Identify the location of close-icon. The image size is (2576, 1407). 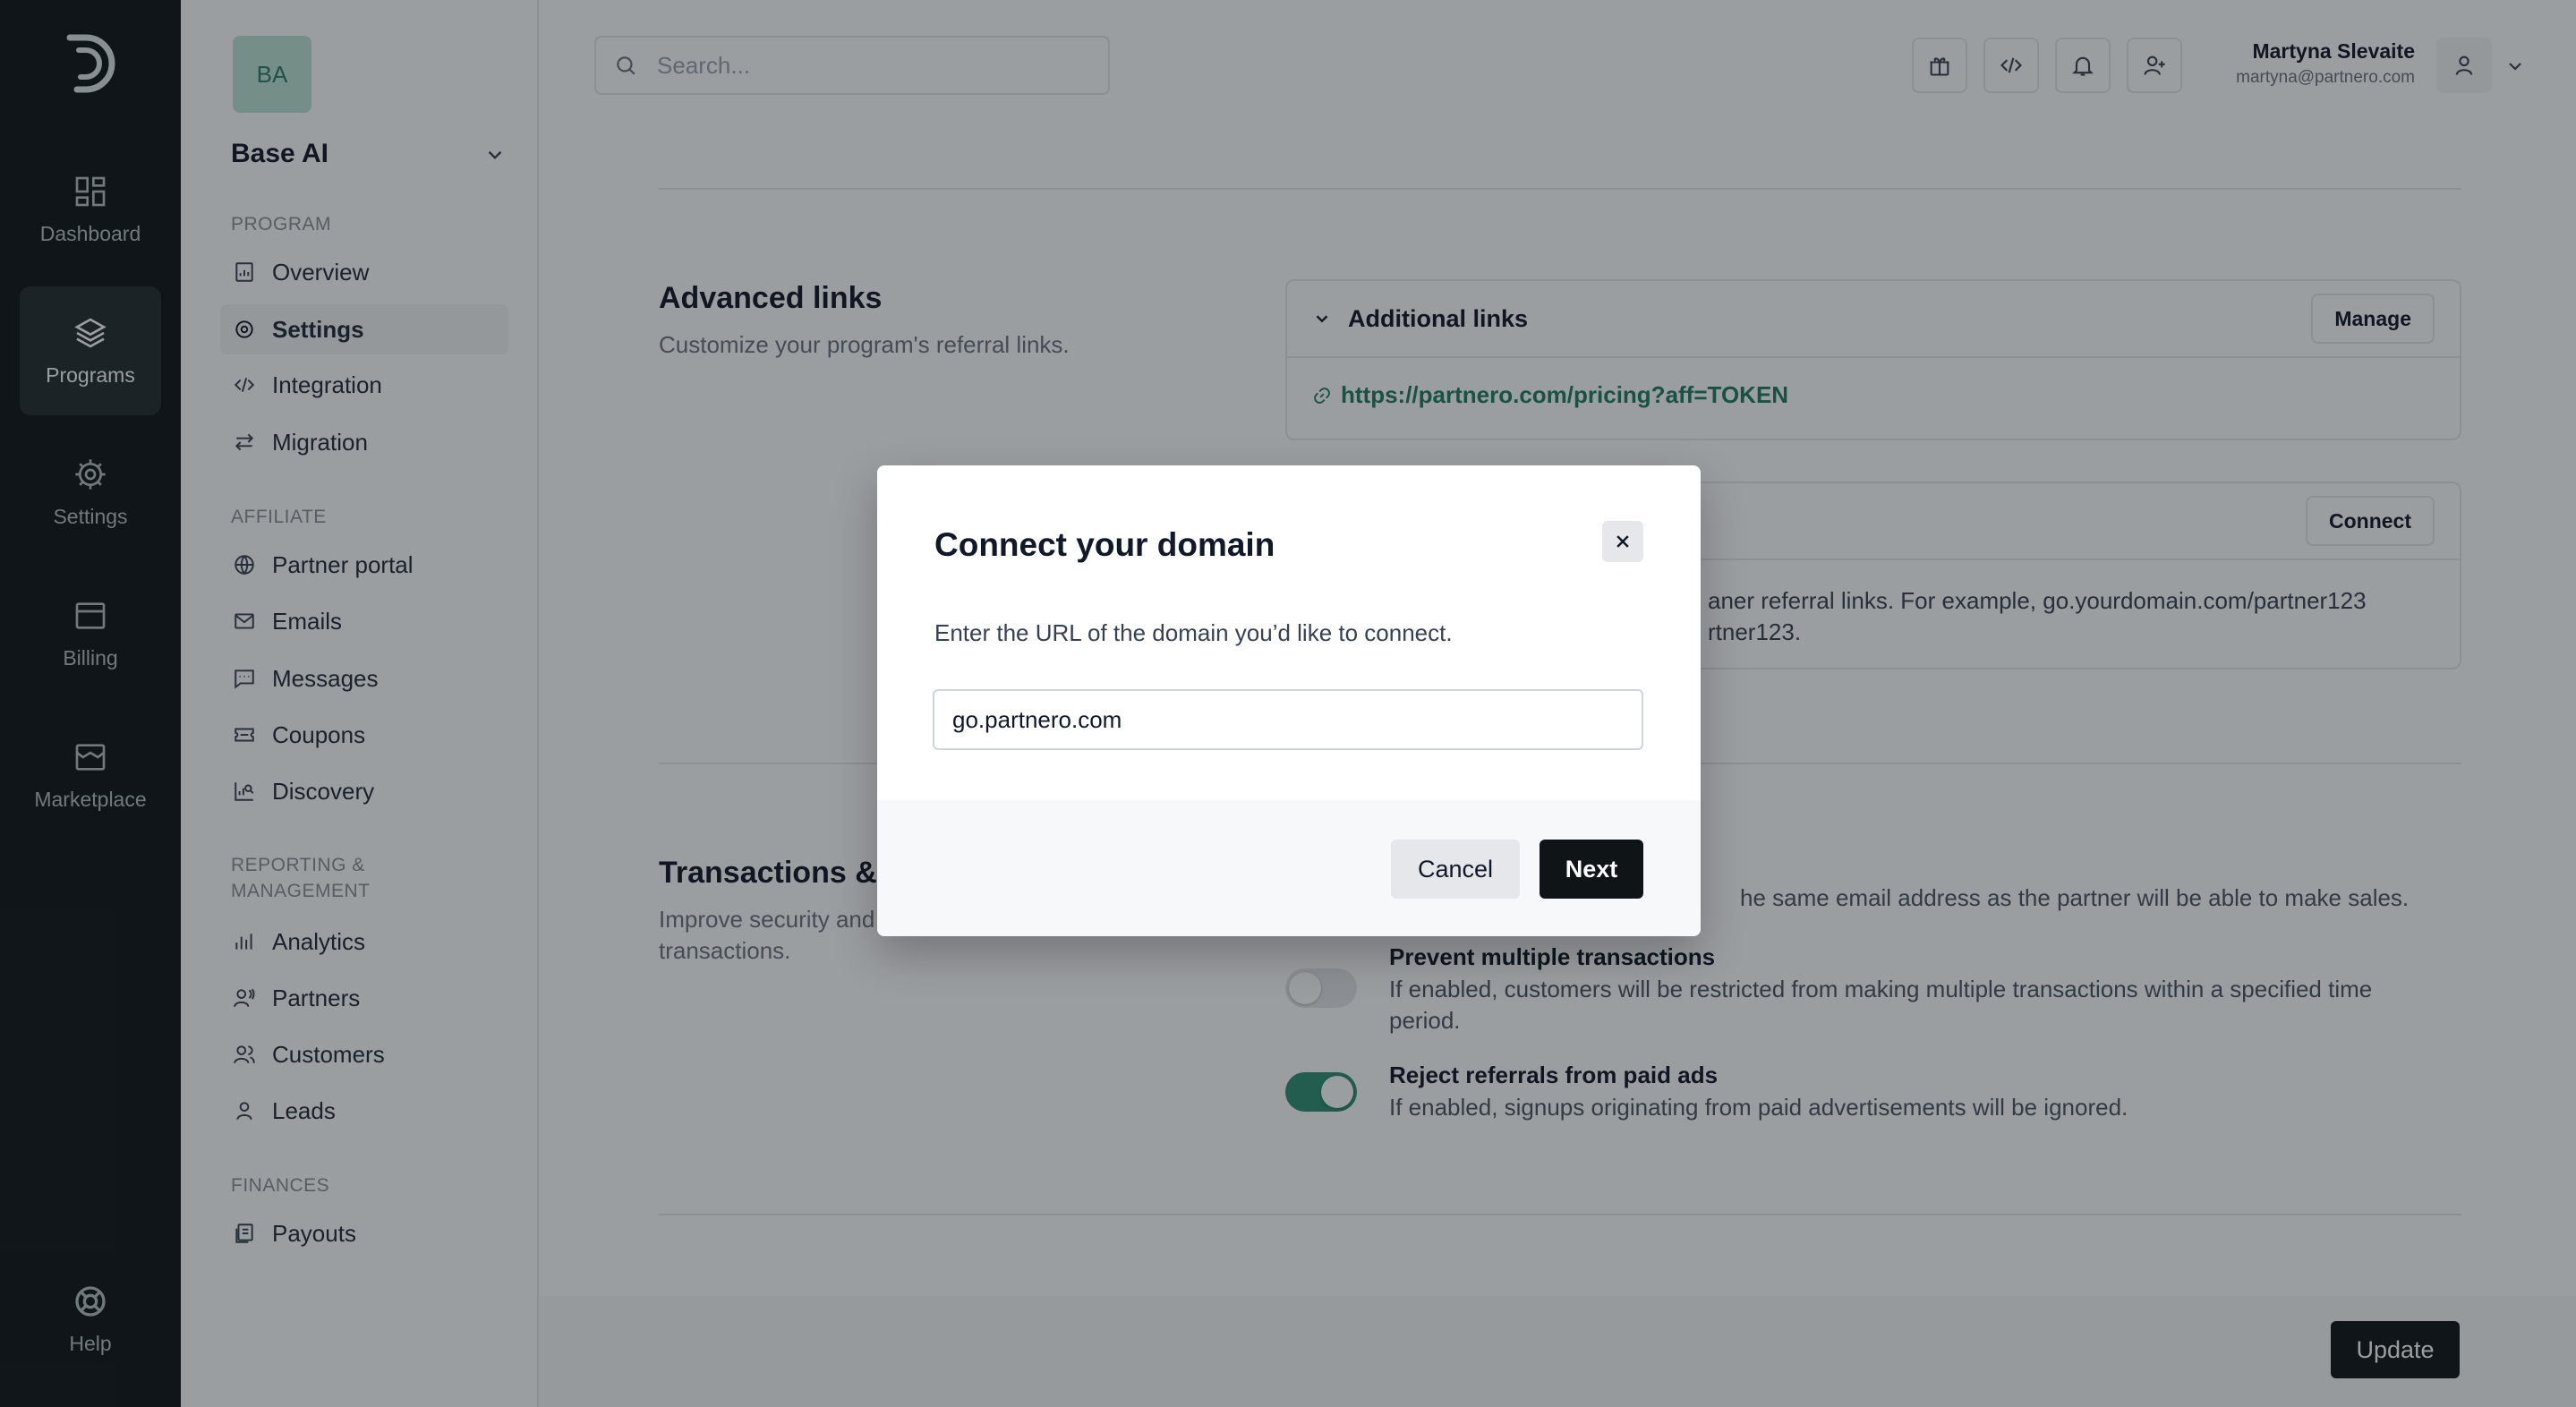
(1622, 541).